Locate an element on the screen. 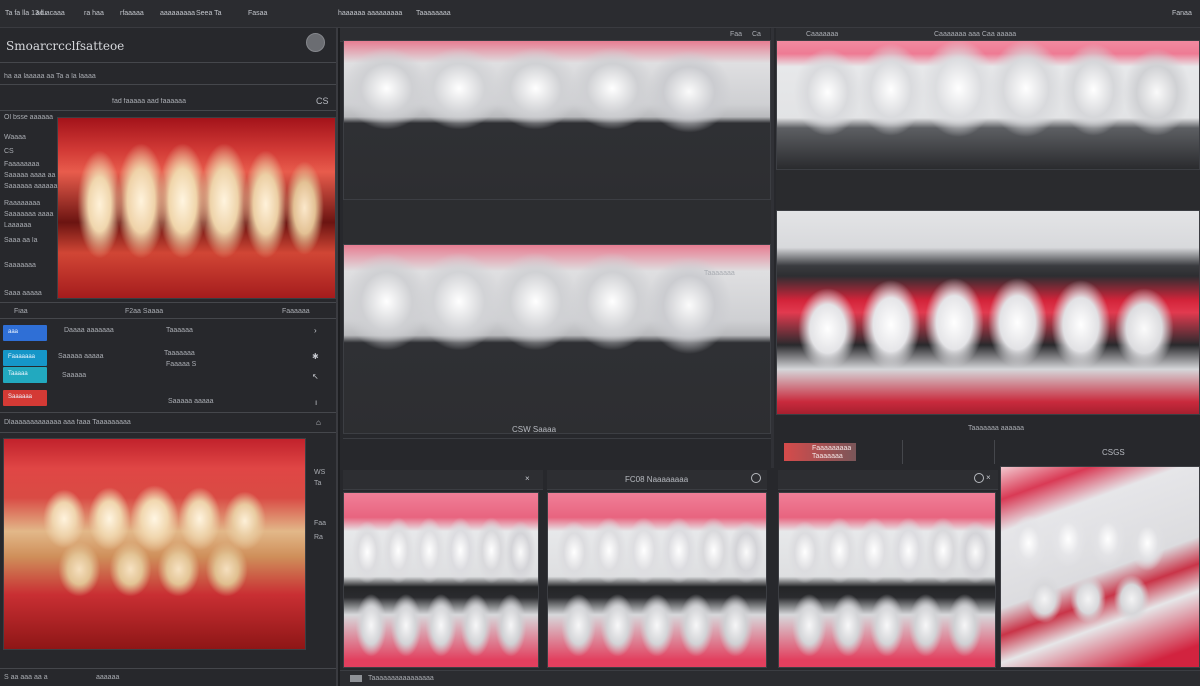 This screenshot has width=1200, height=686. action-button-2: Faaaaaaa is located at coordinates (25, 358).